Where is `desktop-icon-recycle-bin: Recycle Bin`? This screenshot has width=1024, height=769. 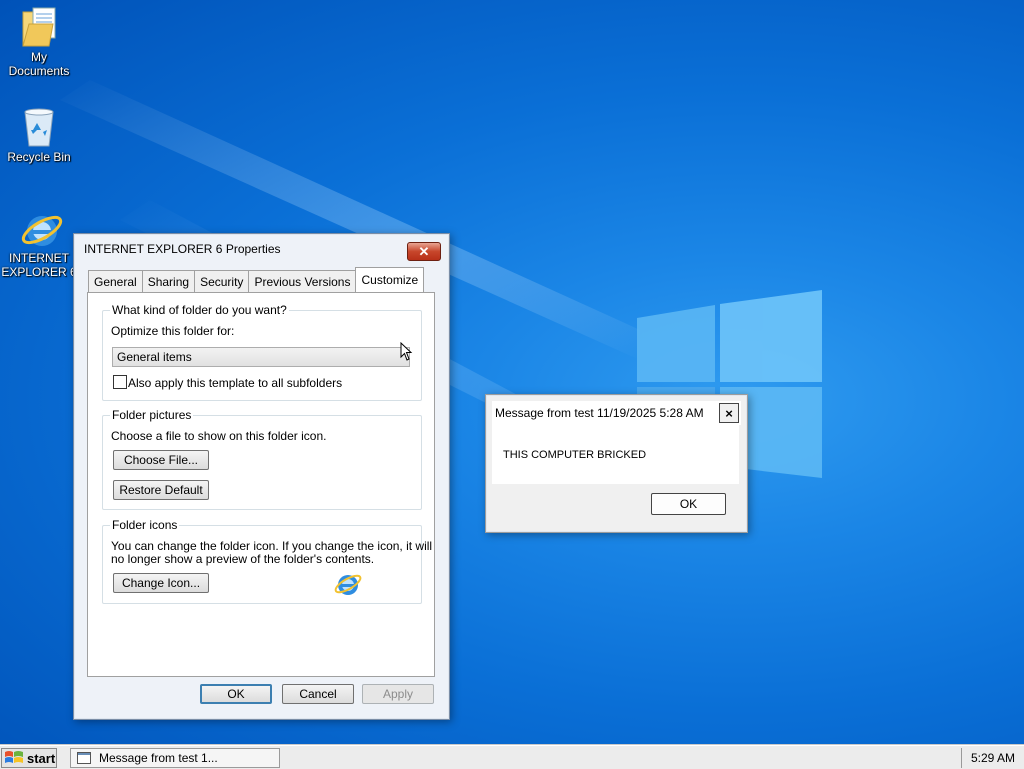 desktop-icon-recycle-bin: Recycle Bin is located at coordinates (39, 135).